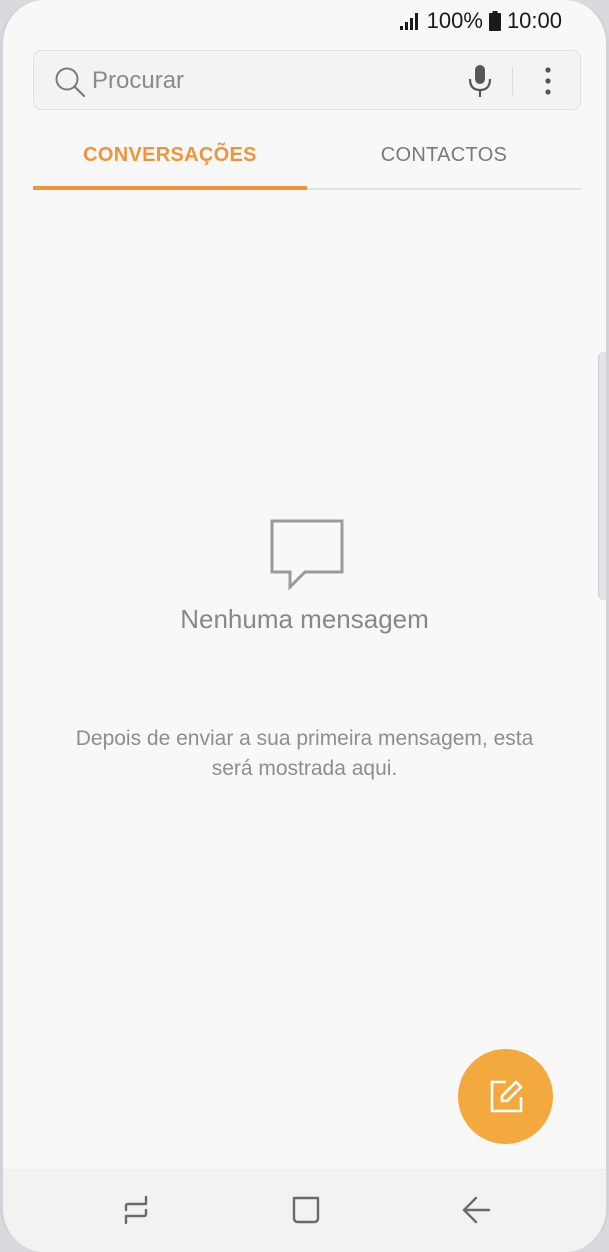 The image size is (609, 1252). I want to click on search-divider, so click(512, 81).